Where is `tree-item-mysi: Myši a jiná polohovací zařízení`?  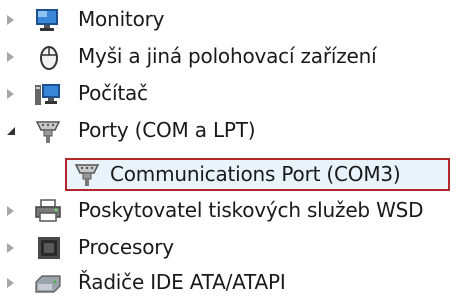 tree-item-mysi: Myši a jiná polohovací zařízení is located at coordinates (234, 57).